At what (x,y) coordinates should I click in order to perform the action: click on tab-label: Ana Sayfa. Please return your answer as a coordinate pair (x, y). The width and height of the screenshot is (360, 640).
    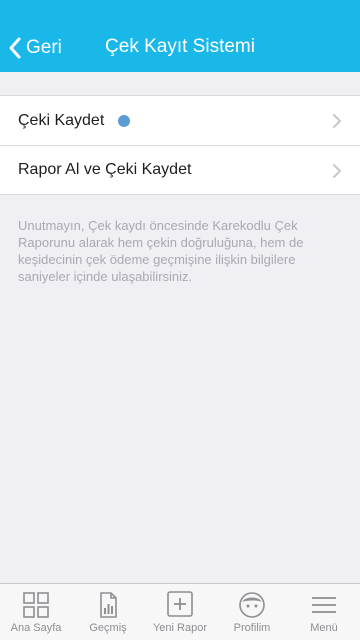
    Looking at the image, I should click on (36, 628).